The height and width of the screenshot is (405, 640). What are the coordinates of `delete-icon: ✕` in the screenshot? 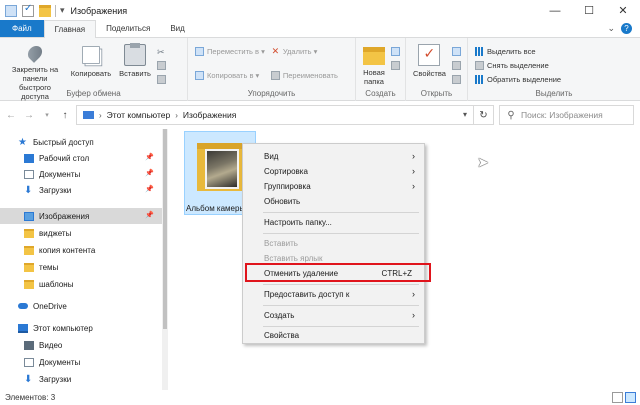 It's located at (275, 50).